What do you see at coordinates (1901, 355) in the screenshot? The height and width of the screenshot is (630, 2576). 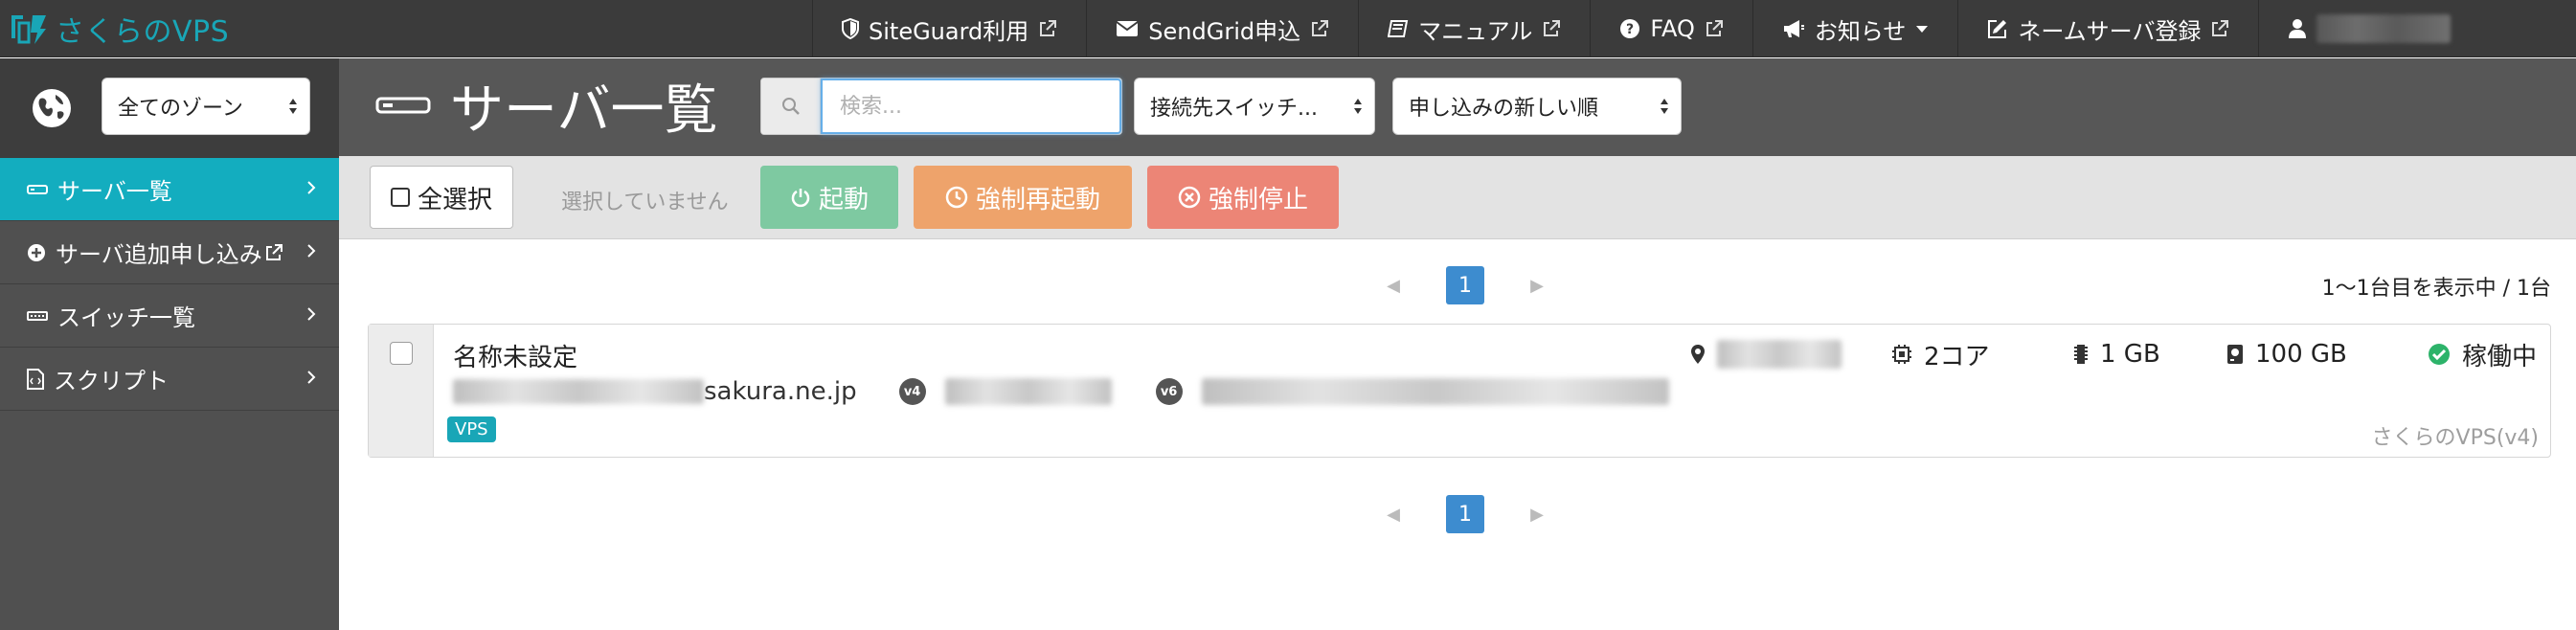 I see `cpu-icon` at bounding box center [1901, 355].